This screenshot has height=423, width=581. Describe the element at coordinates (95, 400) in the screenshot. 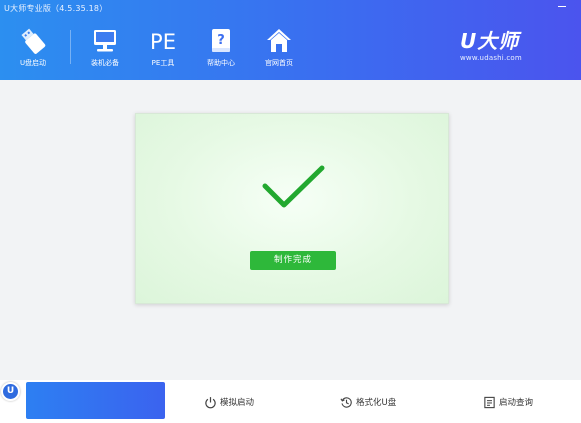

I see `footer-active-tab` at that location.